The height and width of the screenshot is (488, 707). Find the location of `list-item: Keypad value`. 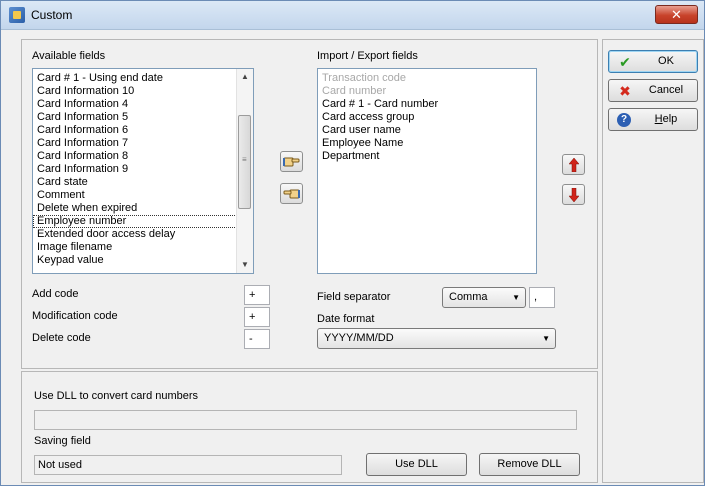

list-item: Keypad value is located at coordinates (143, 260).